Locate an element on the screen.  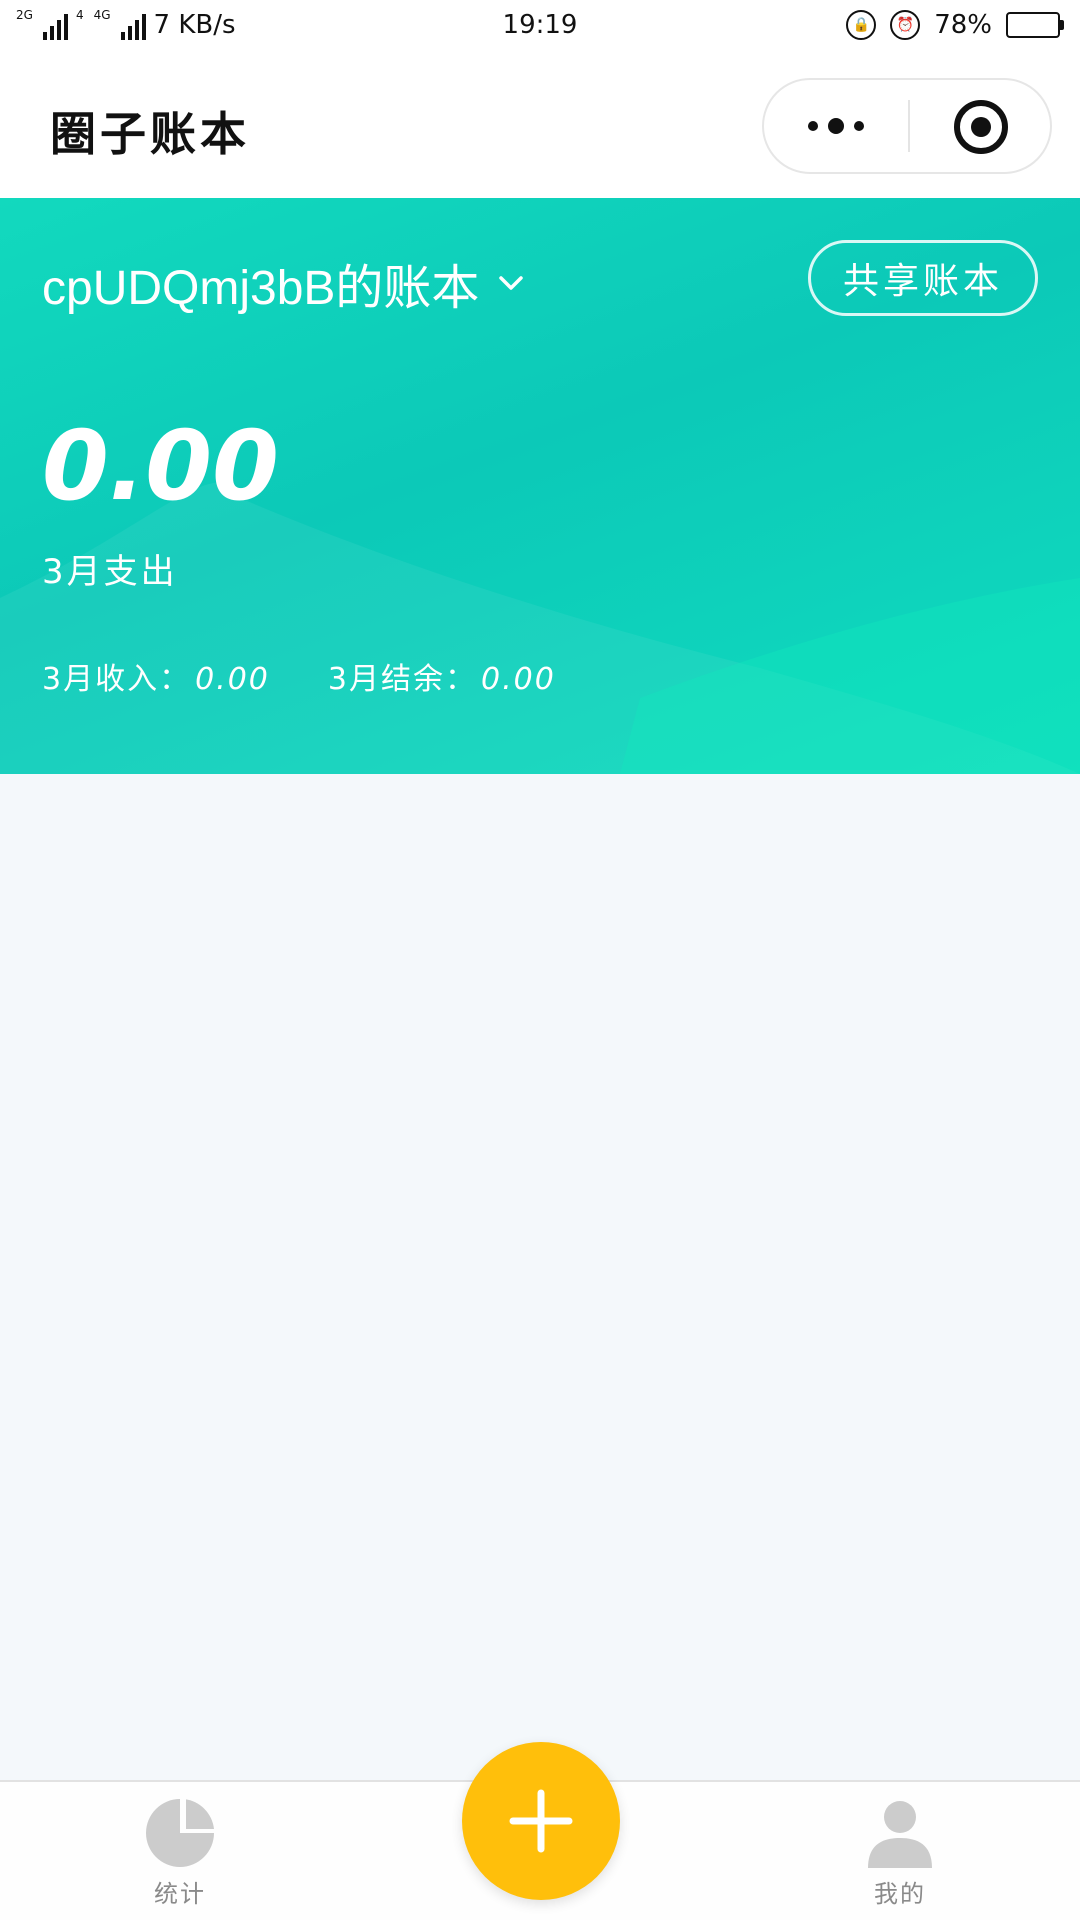
month-summary: 3月收入： 0.00 3月结余： 0.00 is located at coordinates (299, 676).